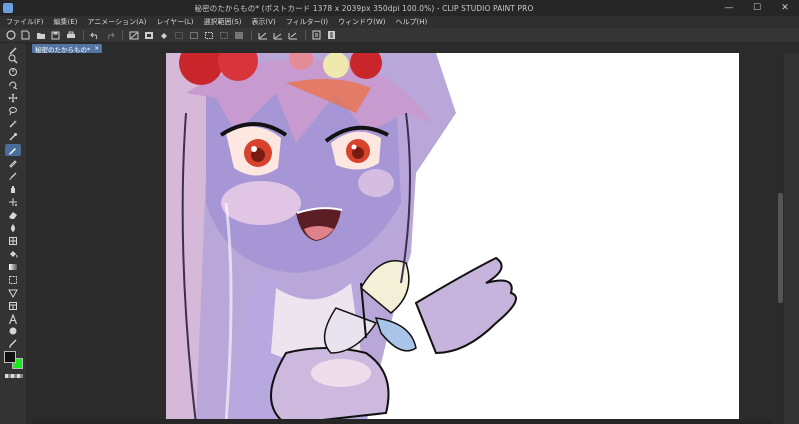 The height and width of the screenshot is (424, 799). What do you see at coordinates (13, 202) in the screenshot?
I see `decoration-icon` at bounding box center [13, 202].